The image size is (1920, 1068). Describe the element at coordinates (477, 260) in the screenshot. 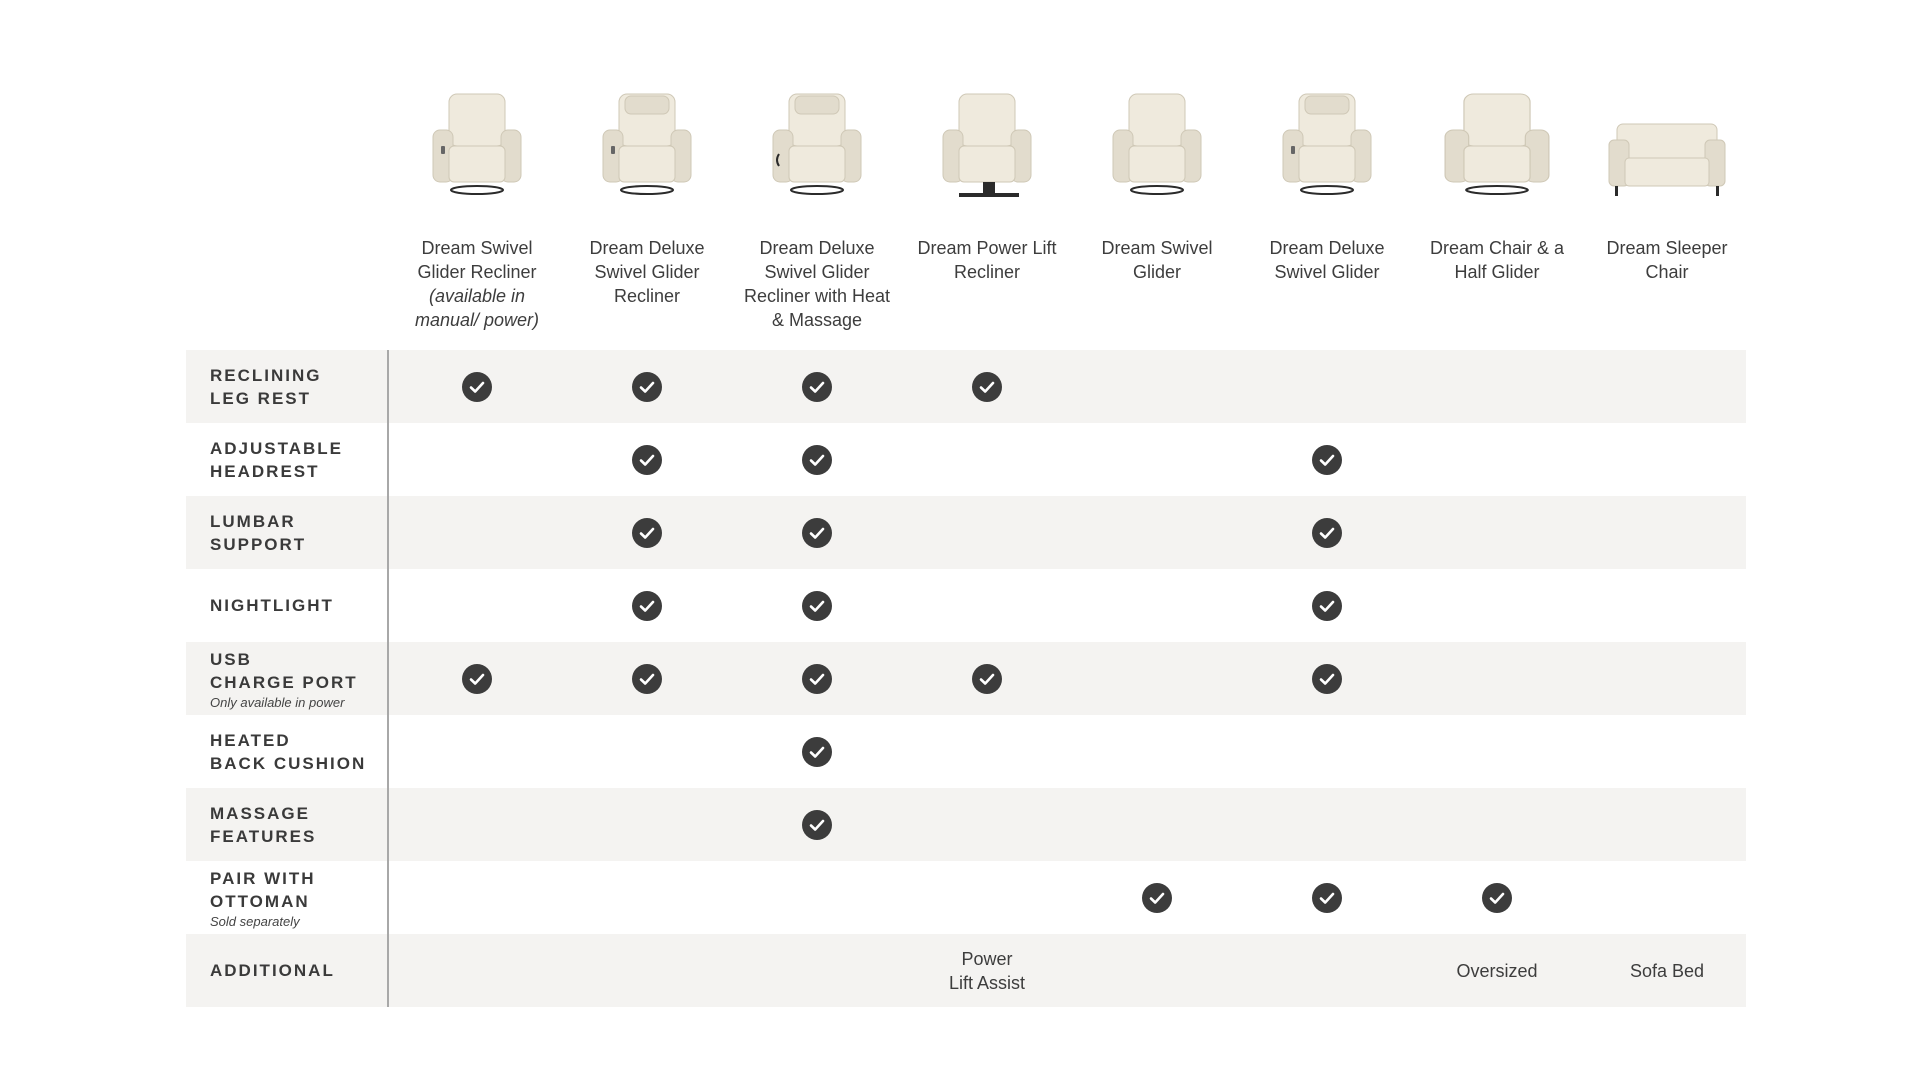

I see `product-name-text: Dream Swivel Glider Recliner` at that location.